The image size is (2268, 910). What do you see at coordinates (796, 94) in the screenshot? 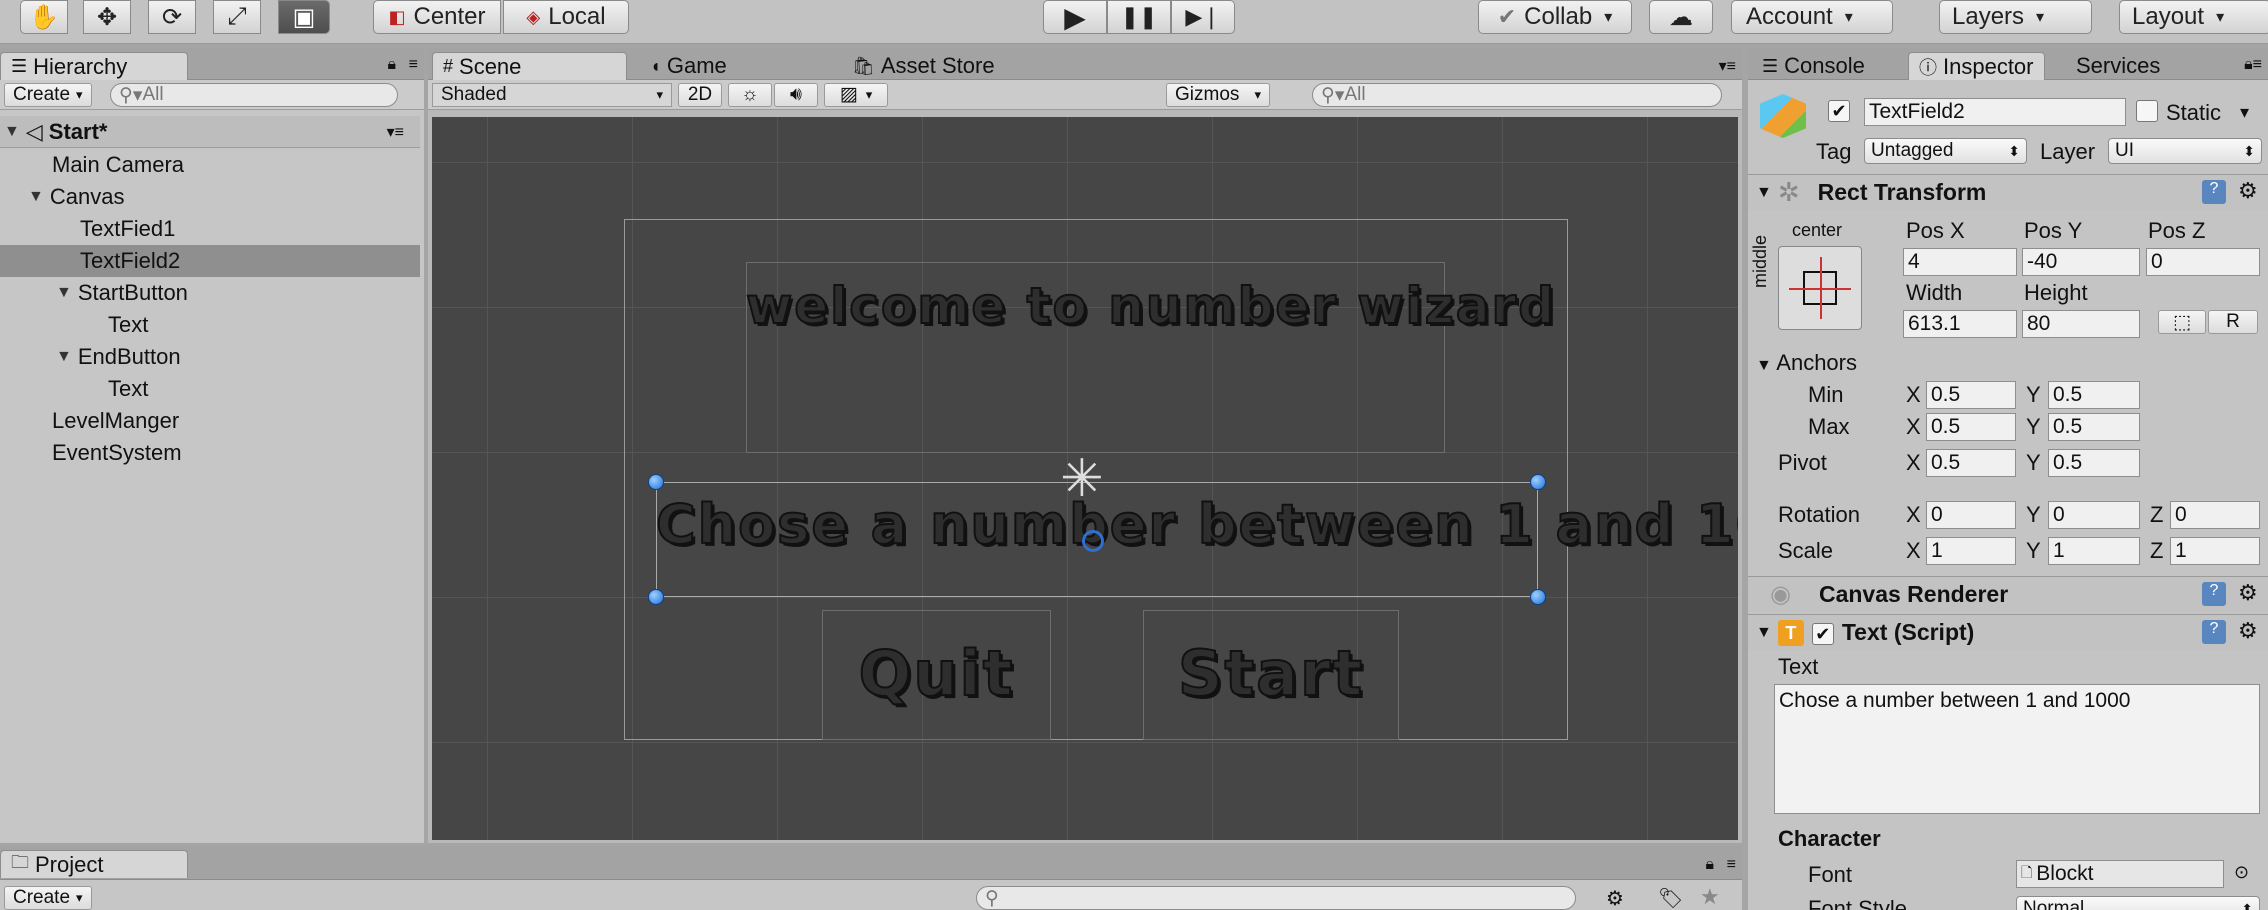
I see `audio-toggle: 🔊︎` at bounding box center [796, 94].